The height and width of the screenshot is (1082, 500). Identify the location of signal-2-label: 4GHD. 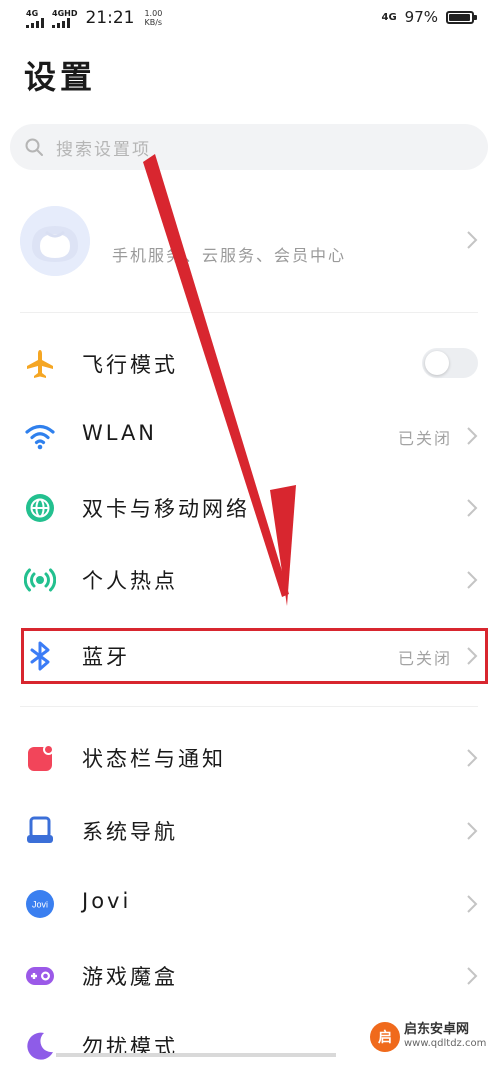
(65, 13).